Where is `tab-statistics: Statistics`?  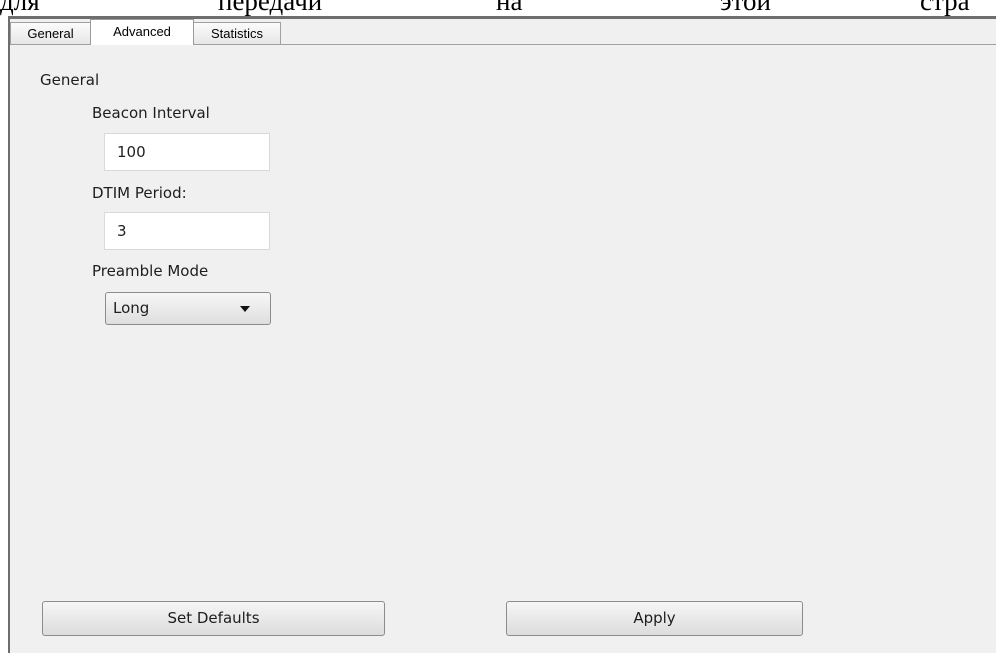 tab-statistics: Statistics is located at coordinates (237, 33).